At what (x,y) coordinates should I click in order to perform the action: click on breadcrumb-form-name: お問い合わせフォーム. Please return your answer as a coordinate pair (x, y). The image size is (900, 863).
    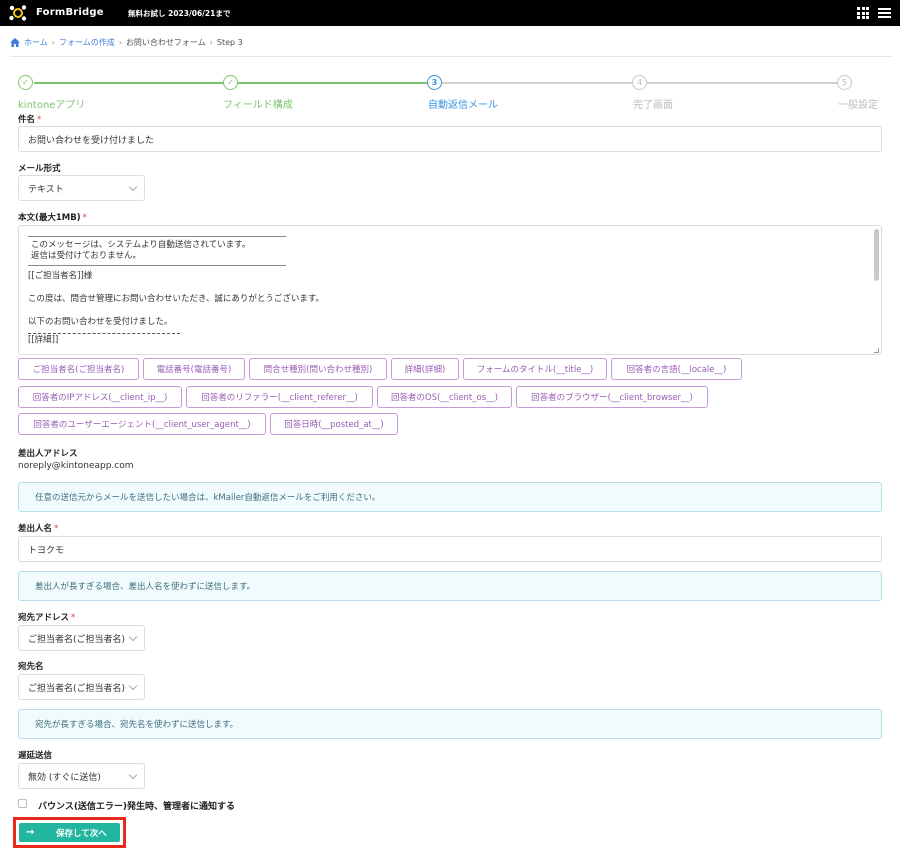
    Looking at the image, I should click on (165, 42).